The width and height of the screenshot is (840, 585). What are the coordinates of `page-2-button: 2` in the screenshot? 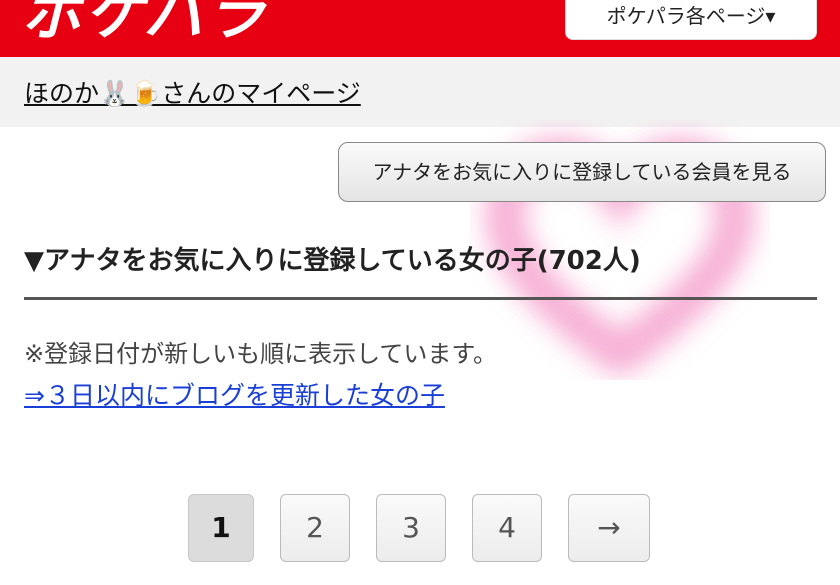 It's located at (315, 528).